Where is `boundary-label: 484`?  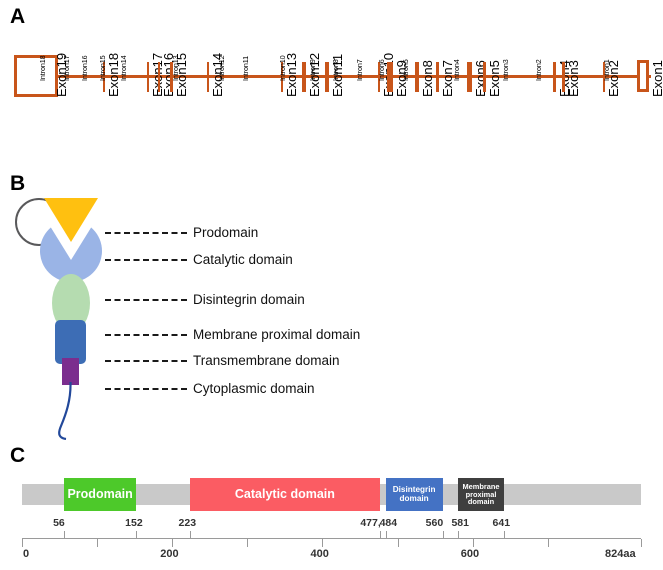 boundary-label: 484 is located at coordinates (388, 523).